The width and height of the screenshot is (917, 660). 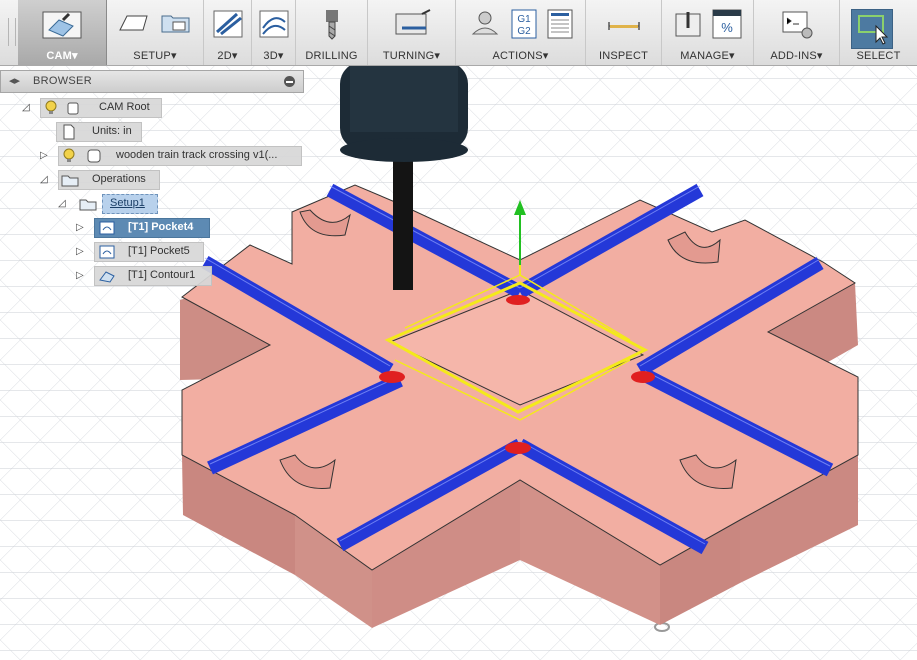 I want to click on drilling-button: DRILLING, so click(x=332, y=32).